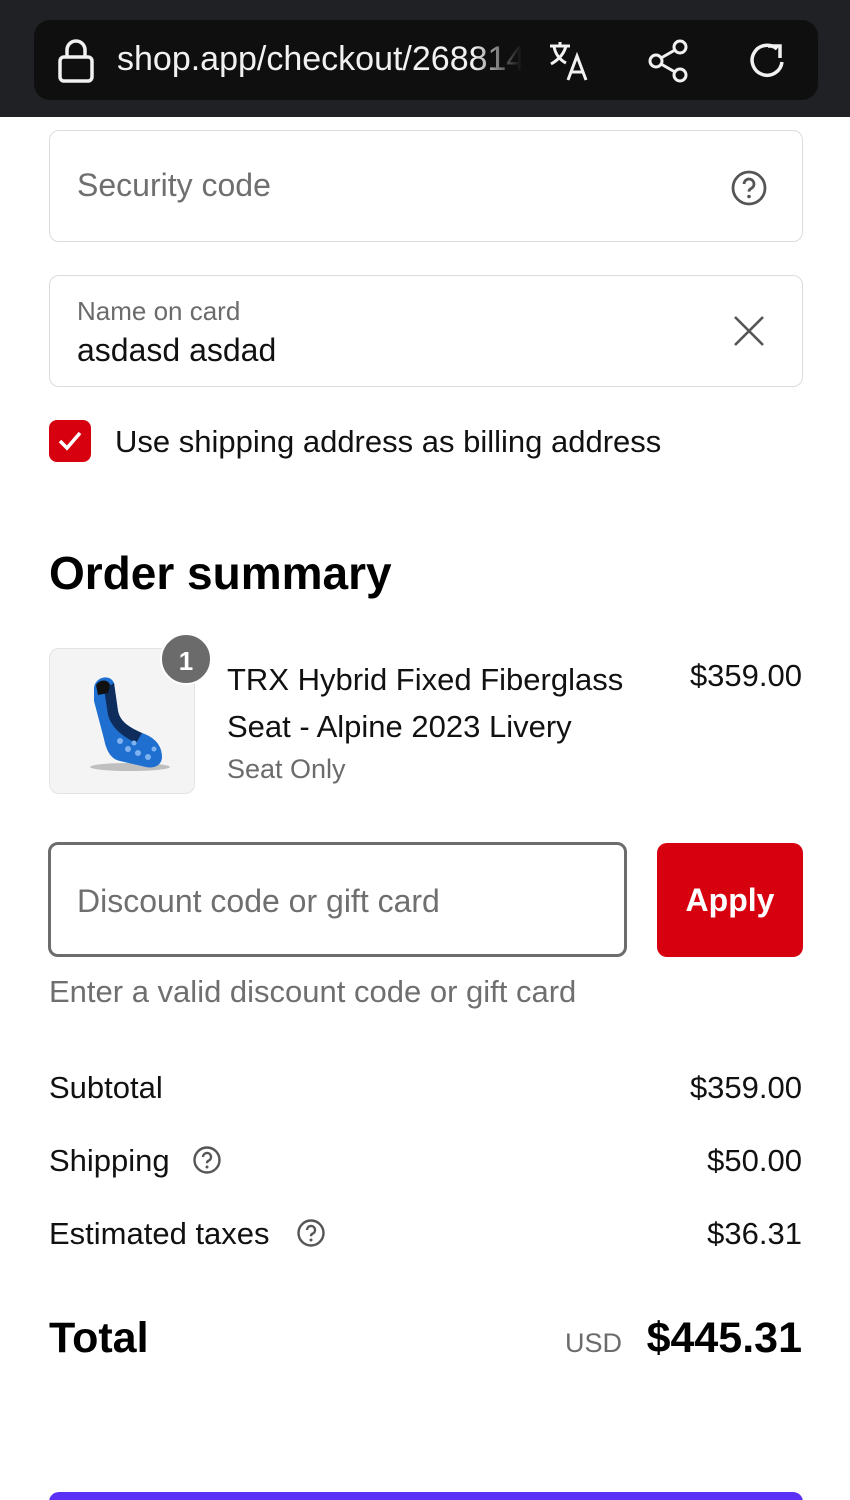 This screenshot has height=1500, width=850. I want to click on address-bar: shop.app/checkout/26881439, so click(426, 60).